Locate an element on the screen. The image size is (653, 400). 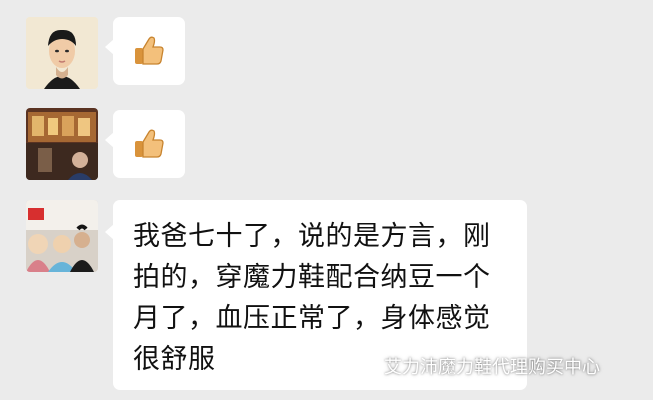
wechat-icon is located at coordinates (361, 366).